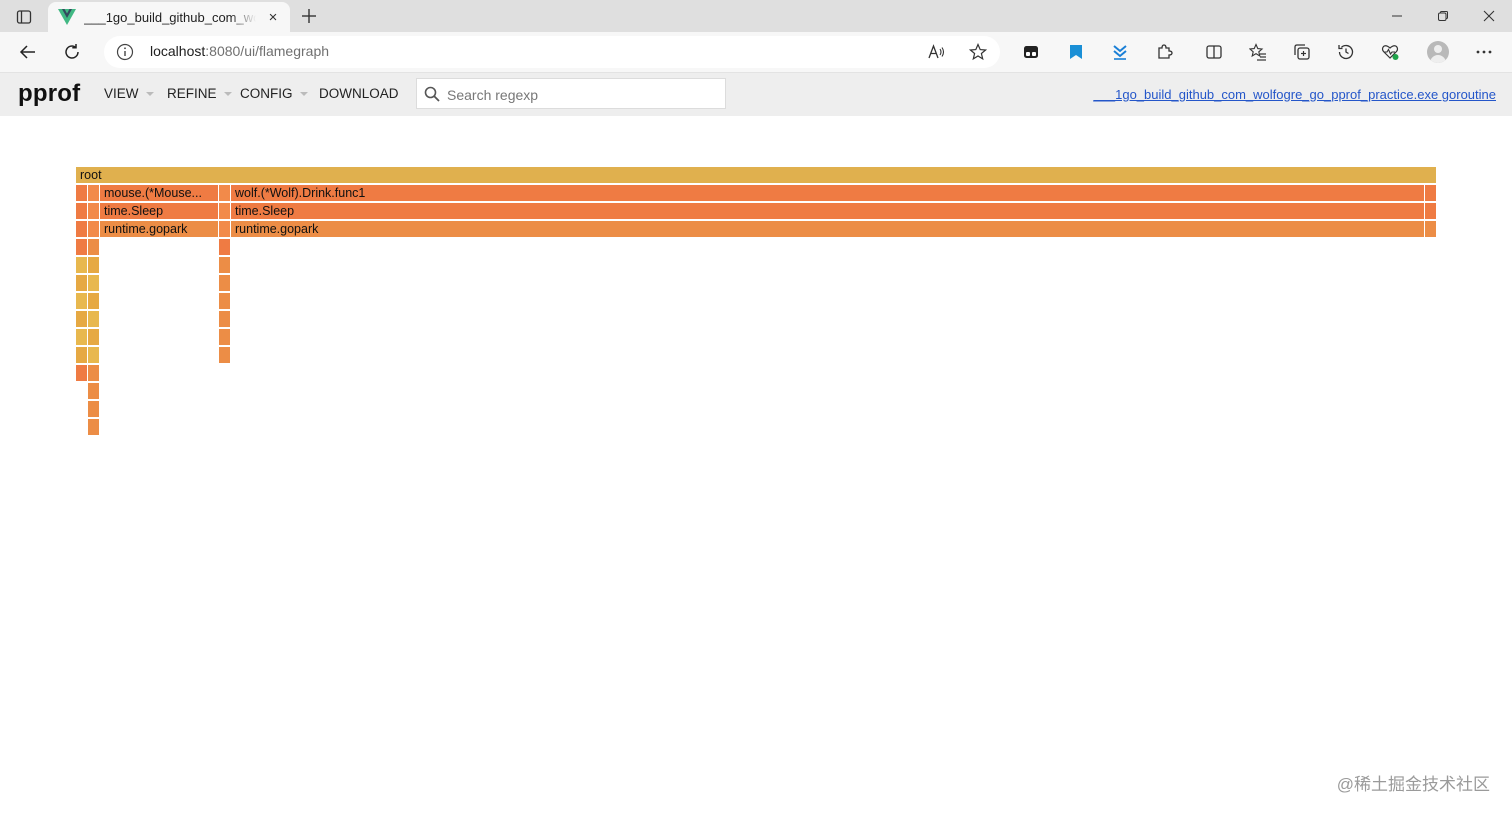 The height and width of the screenshot is (815, 1512). I want to click on more-dots-icon, so click(1484, 52).